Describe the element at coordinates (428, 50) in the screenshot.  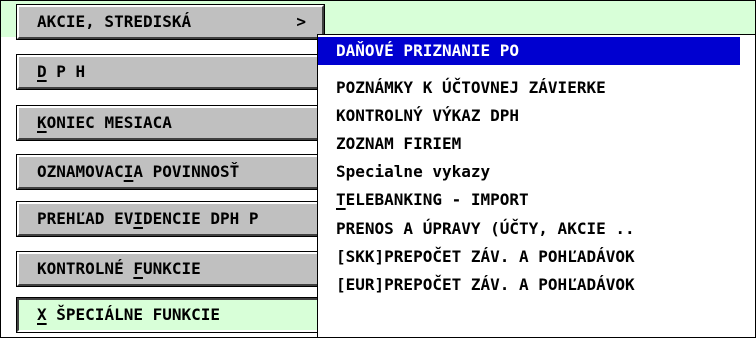
I see `submenu-item-label: DAŇOVÉ PRIZNANIE PO` at that location.